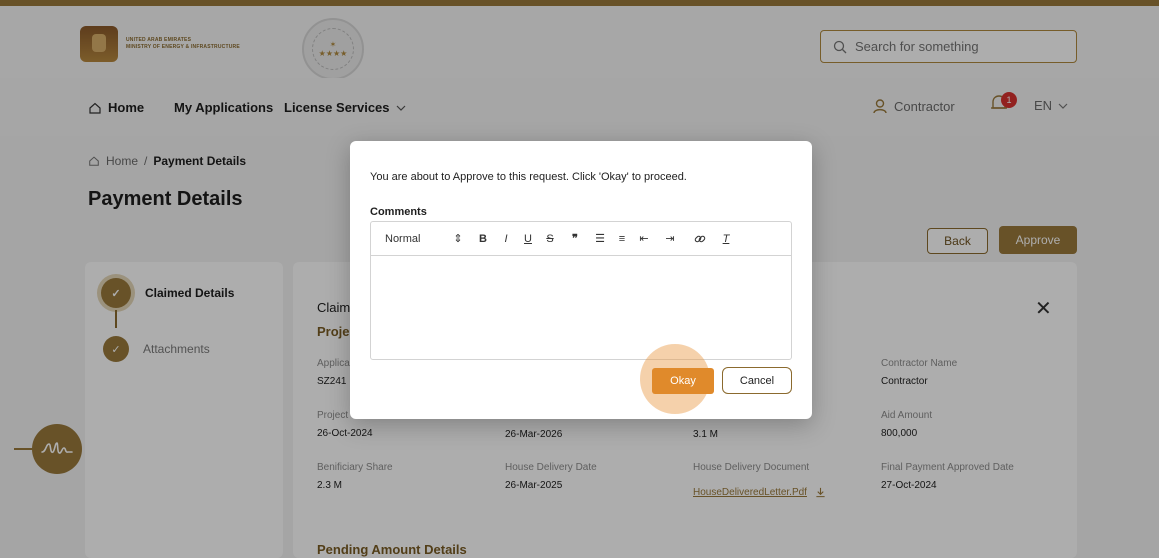  Describe the element at coordinates (483, 239) in the screenshot. I see `bold-icon: B` at that location.